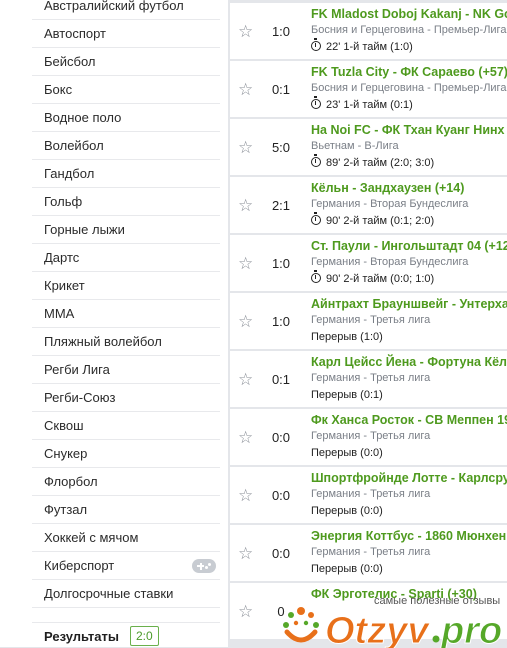 This screenshot has width=507, height=648. Describe the element at coordinates (84, 229) in the screenshot. I see `sport-label: Горные лыжи` at that location.